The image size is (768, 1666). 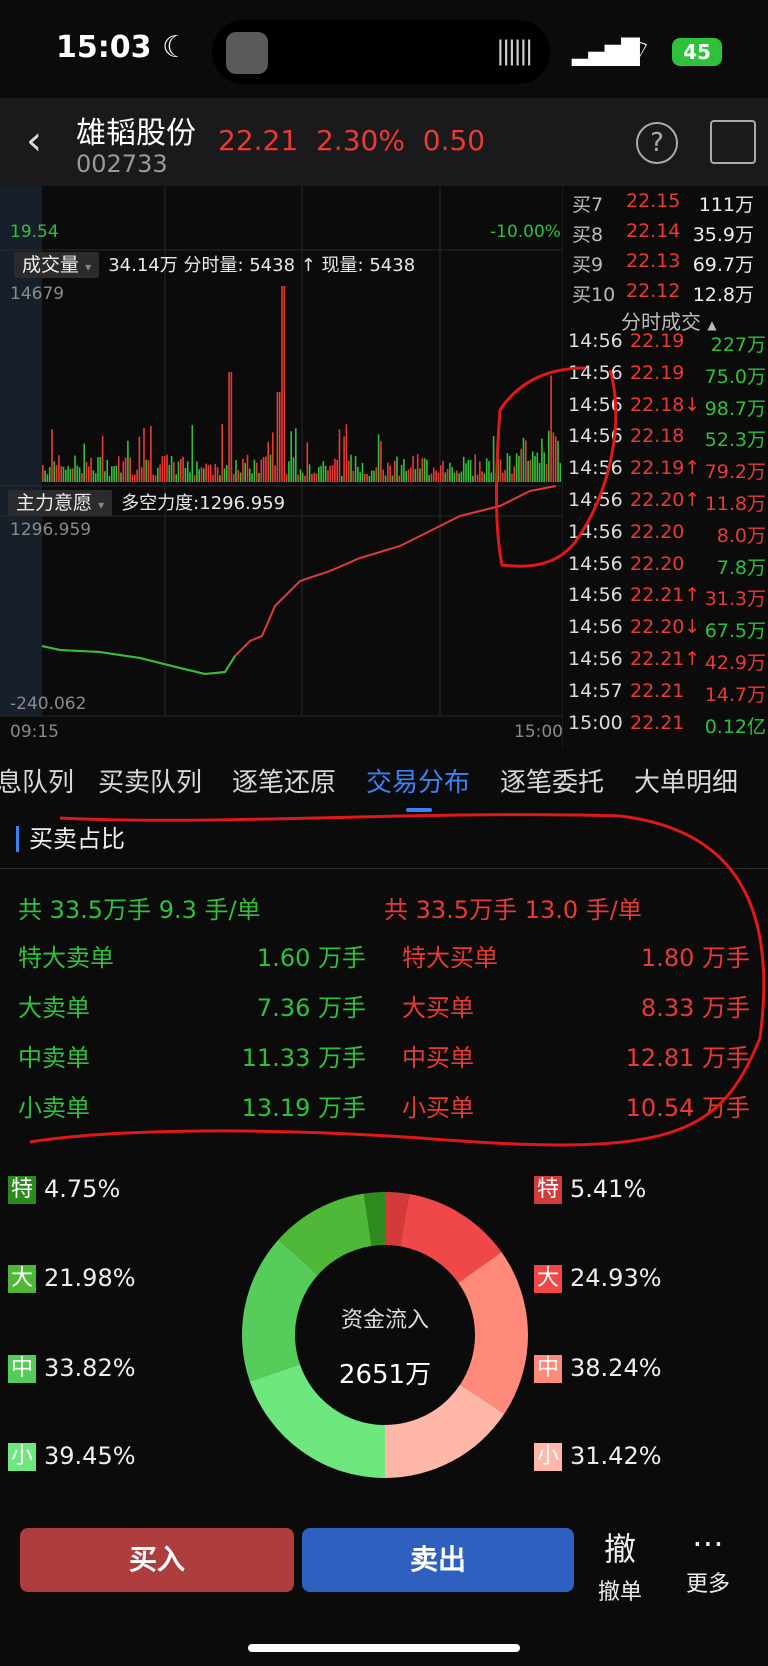 I want to click on ob-label: 买7, so click(x=588, y=205).